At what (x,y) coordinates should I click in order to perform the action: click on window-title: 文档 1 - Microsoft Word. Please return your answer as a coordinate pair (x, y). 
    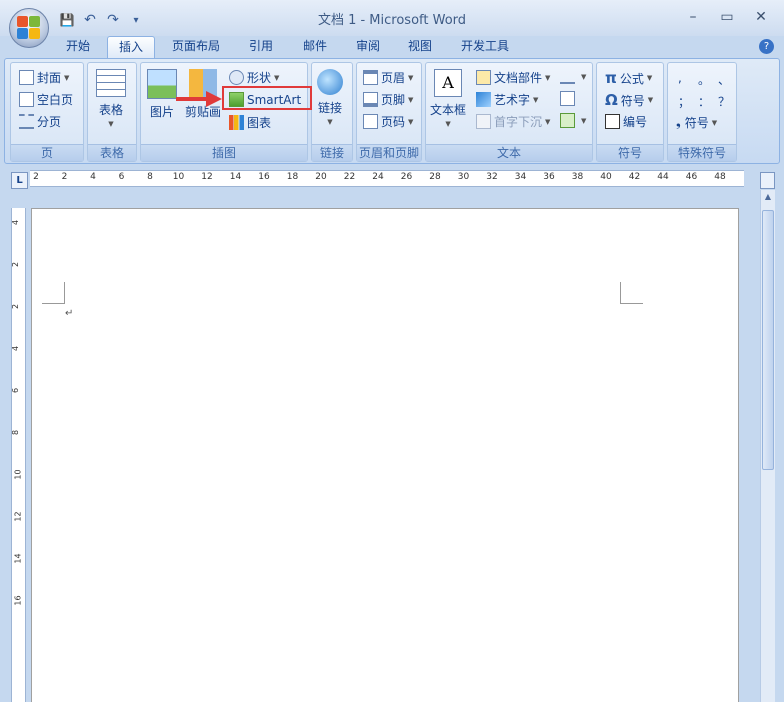
    Looking at the image, I should click on (392, 20).